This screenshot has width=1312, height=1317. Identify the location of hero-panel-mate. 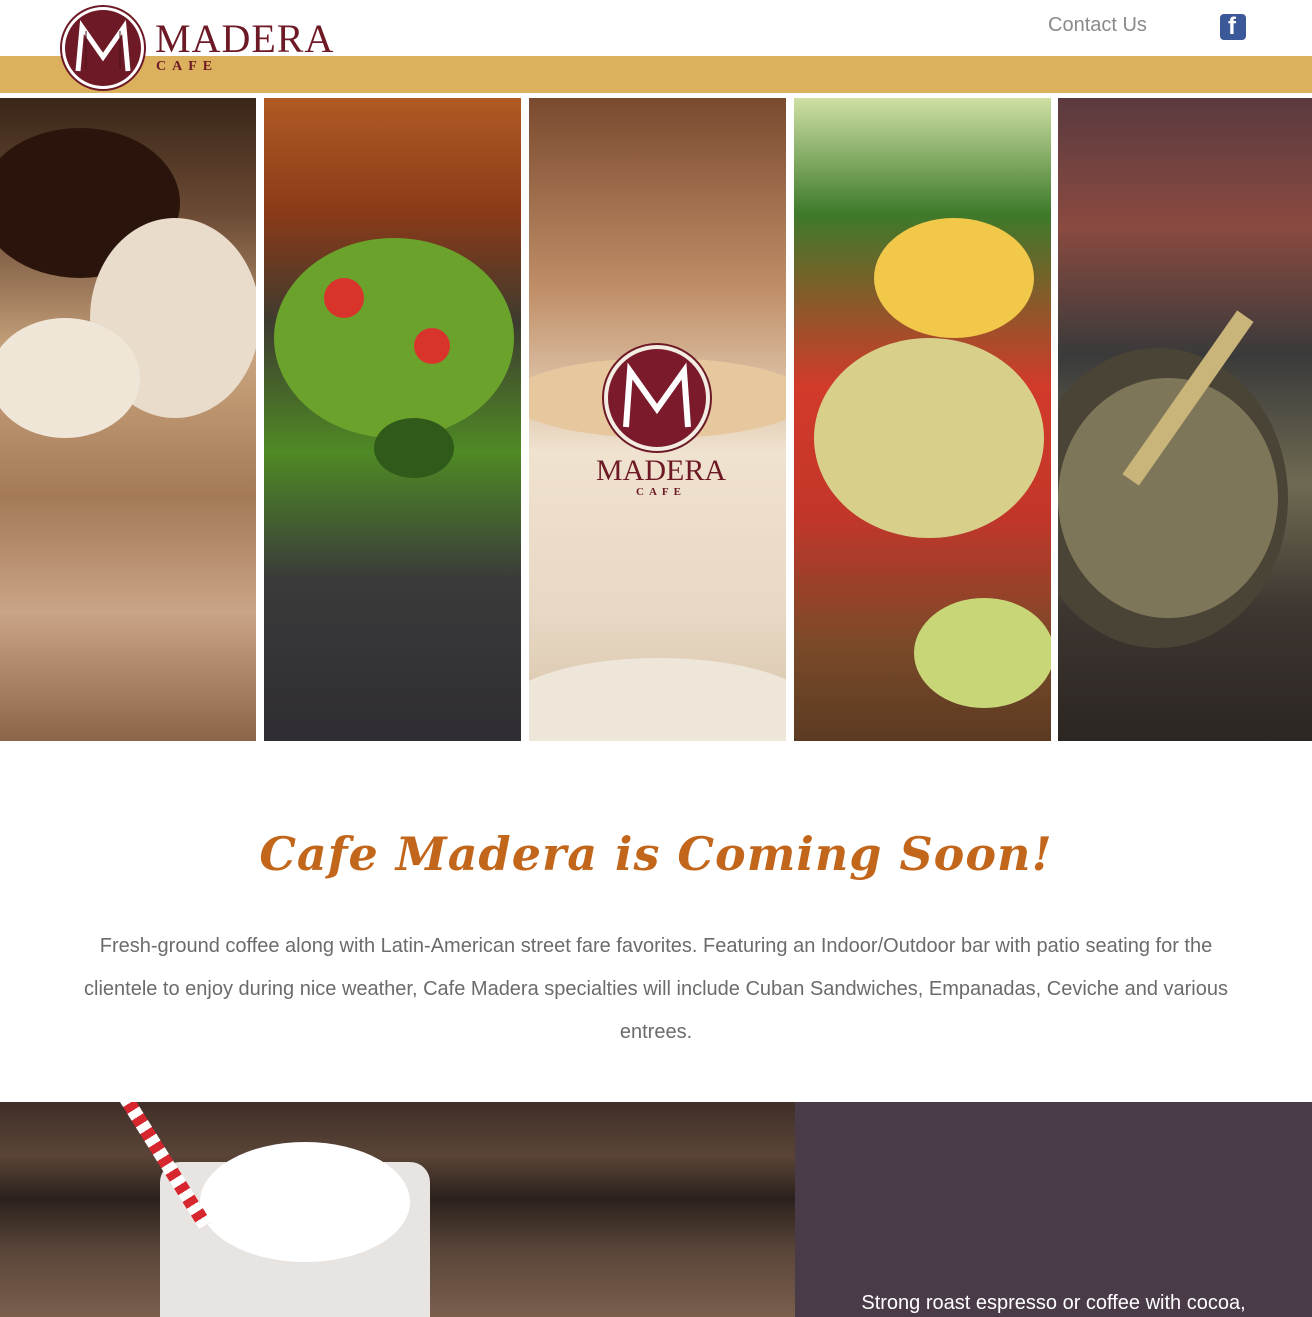
(1185, 419).